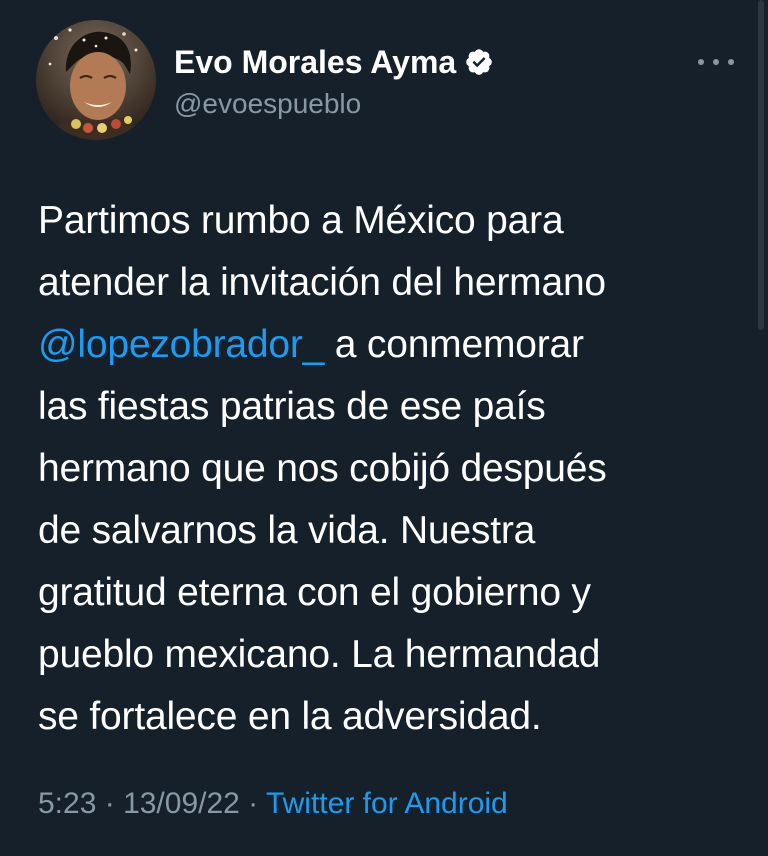  What do you see at coordinates (287, 530) in the screenshot?
I see `tweet-line: de salvarnos la vida. Nuestra` at bounding box center [287, 530].